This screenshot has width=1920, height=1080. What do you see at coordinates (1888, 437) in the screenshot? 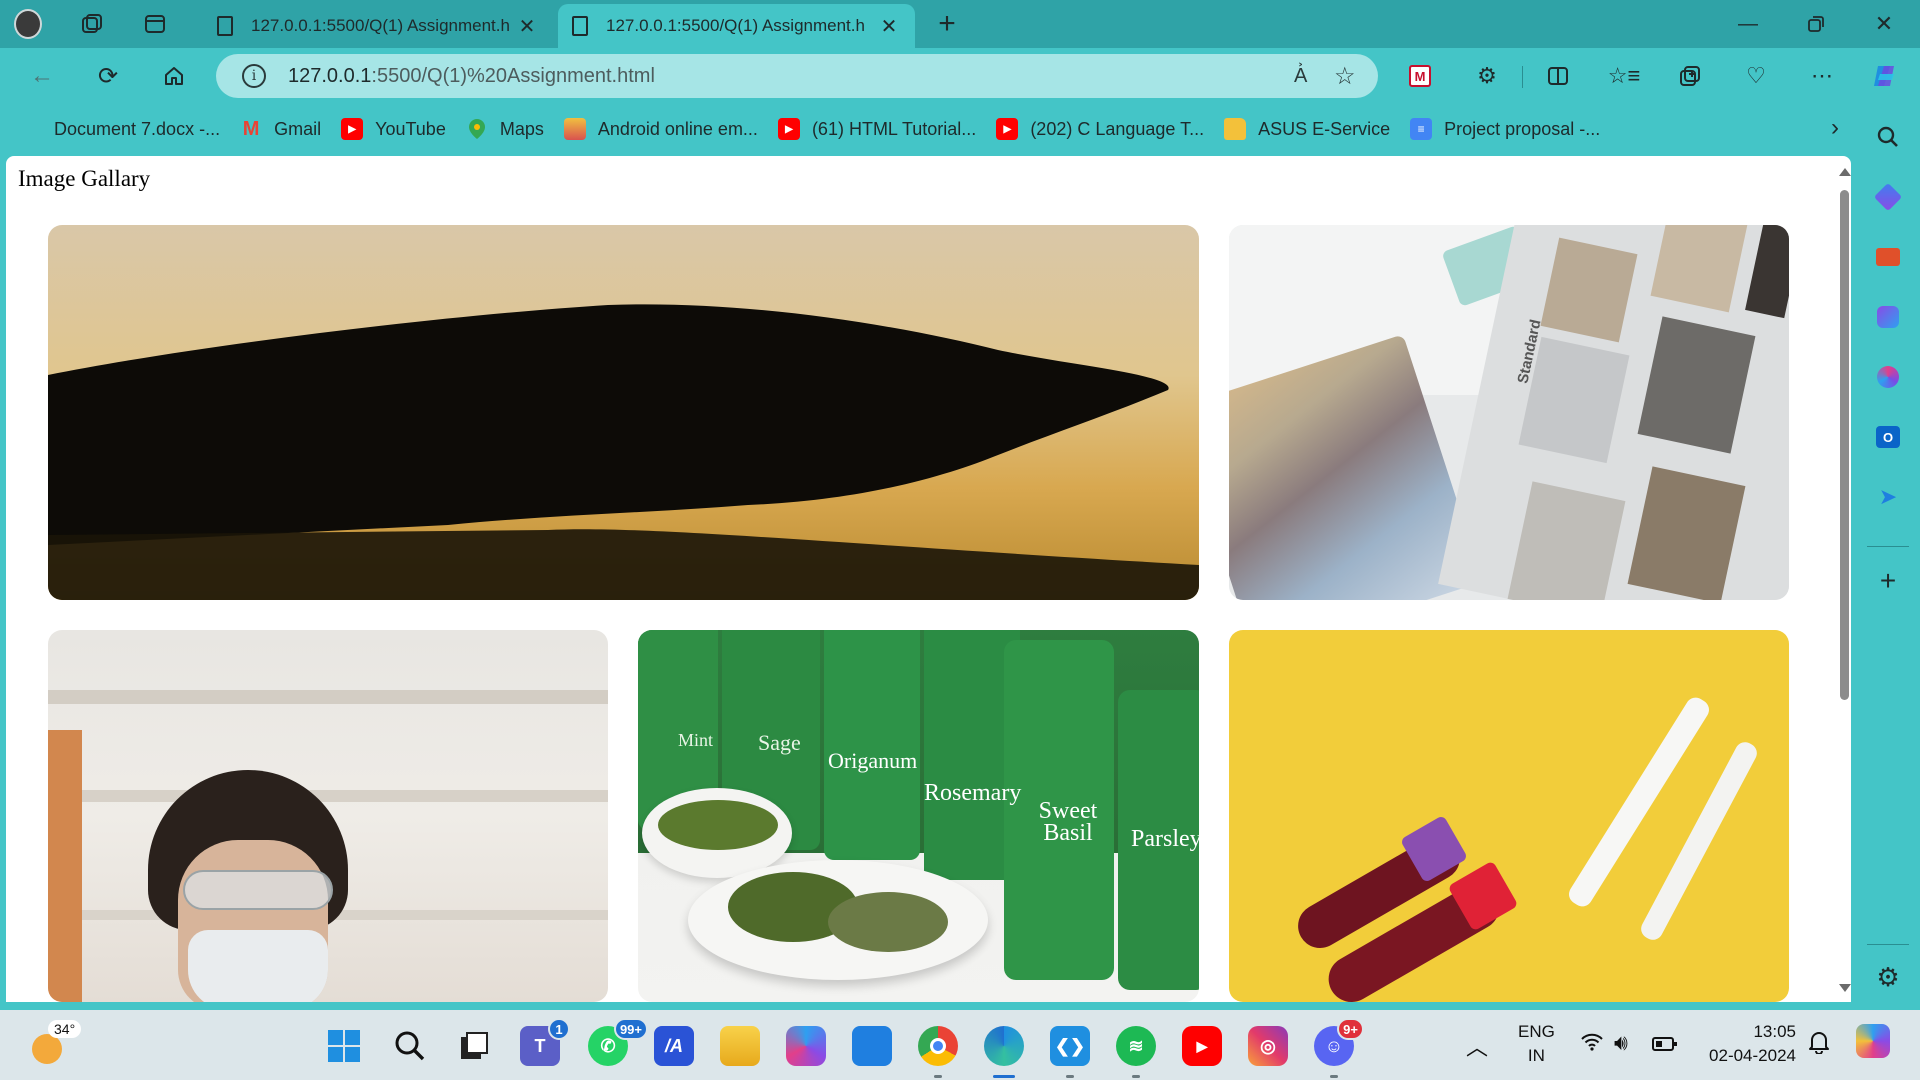
I see `outlook-icon: O` at bounding box center [1888, 437].